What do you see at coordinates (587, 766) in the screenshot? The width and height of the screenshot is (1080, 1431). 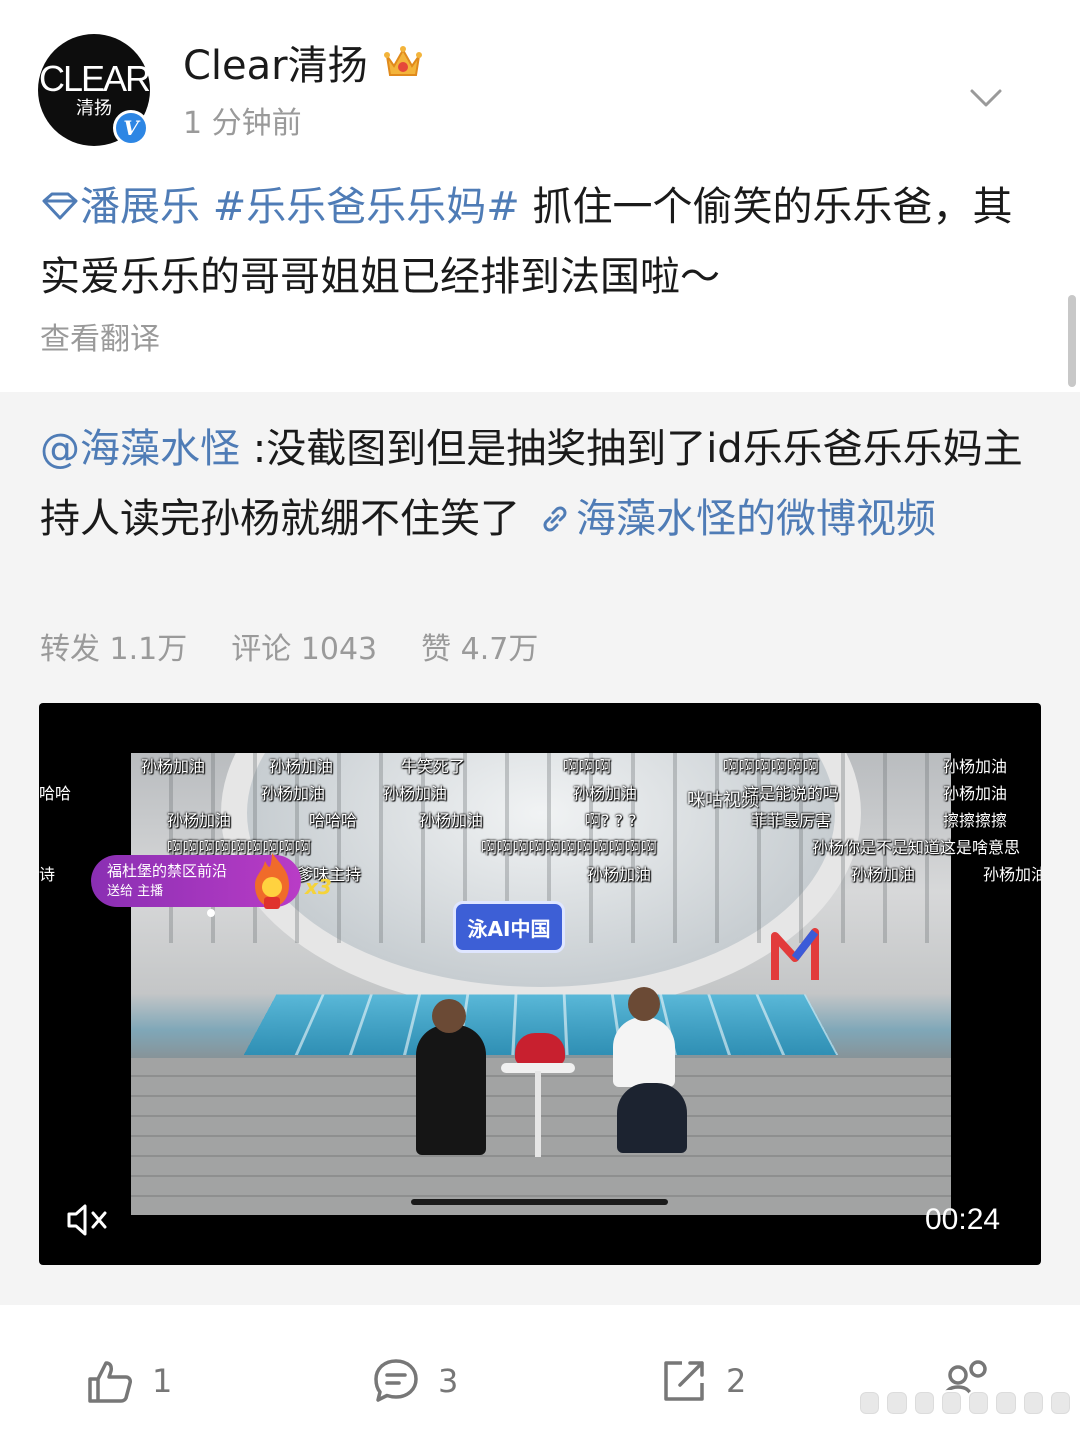 I see `danmaku-comment: 啊啊啊` at bounding box center [587, 766].